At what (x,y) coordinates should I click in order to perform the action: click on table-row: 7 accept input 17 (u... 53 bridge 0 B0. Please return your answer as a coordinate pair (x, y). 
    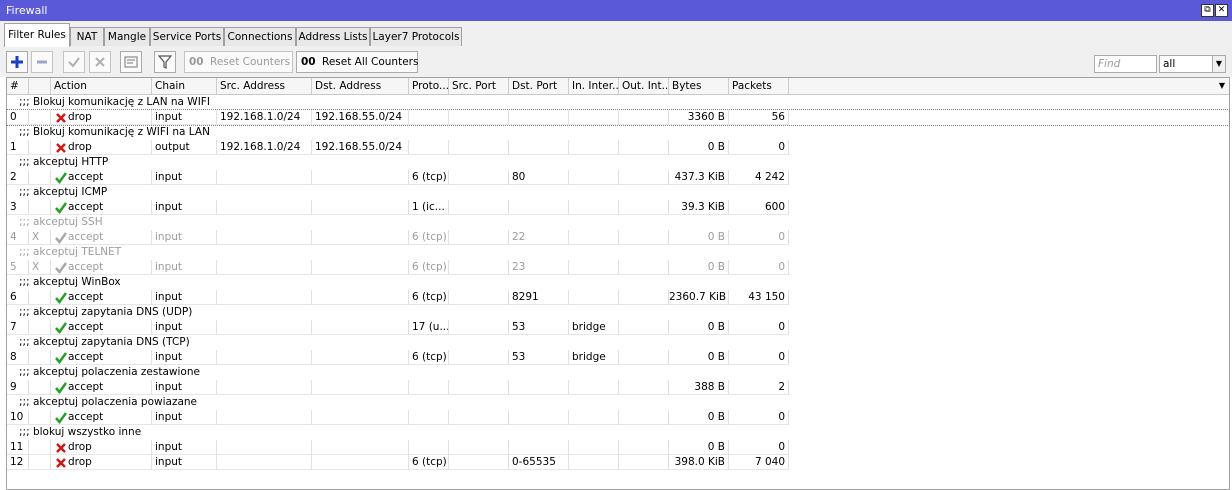
    Looking at the image, I should click on (618, 327).